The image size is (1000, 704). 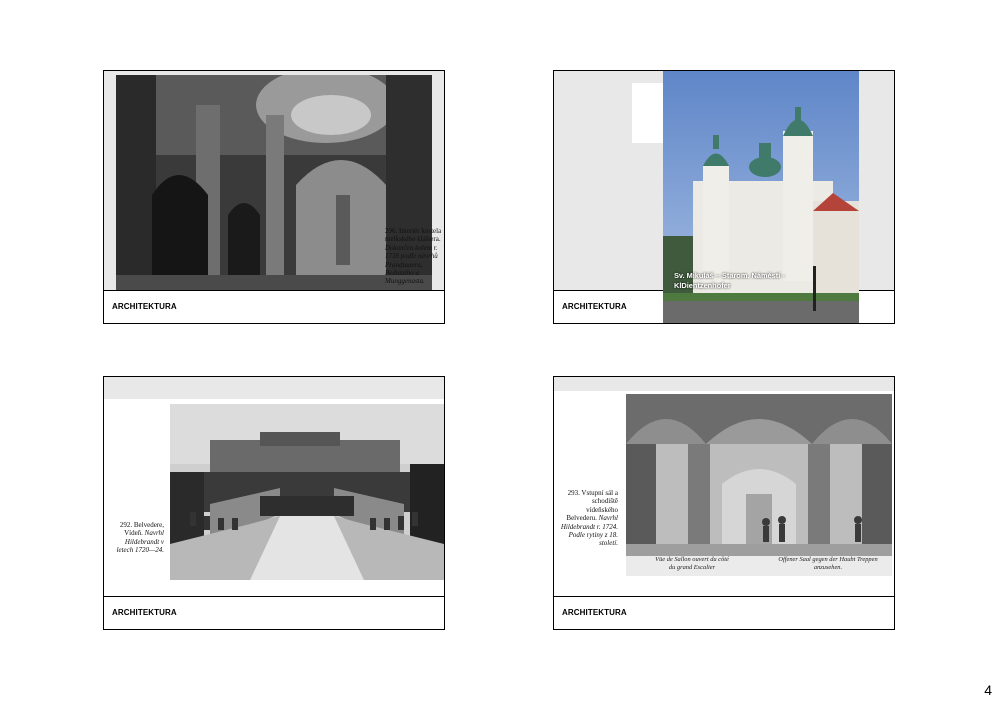 What do you see at coordinates (307, 492) in the screenshot?
I see `belvedere-photo` at bounding box center [307, 492].